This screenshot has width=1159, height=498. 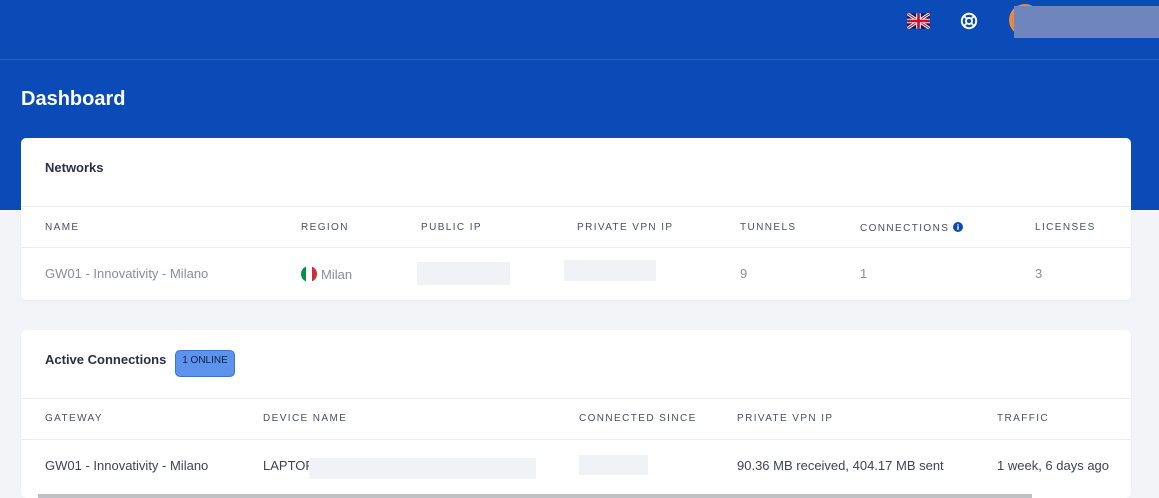 I want to click on connections-count: 1, so click(x=864, y=273).